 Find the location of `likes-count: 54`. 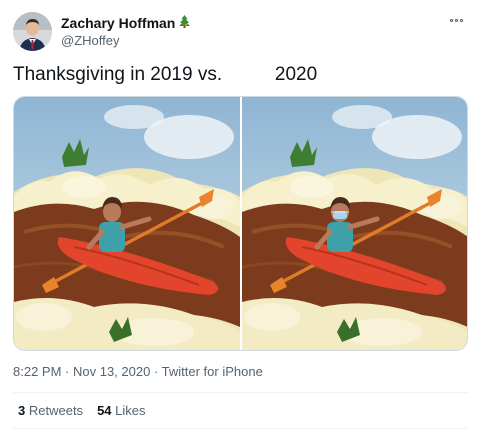

likes-count: 54 is located at coordinates (104, 410).